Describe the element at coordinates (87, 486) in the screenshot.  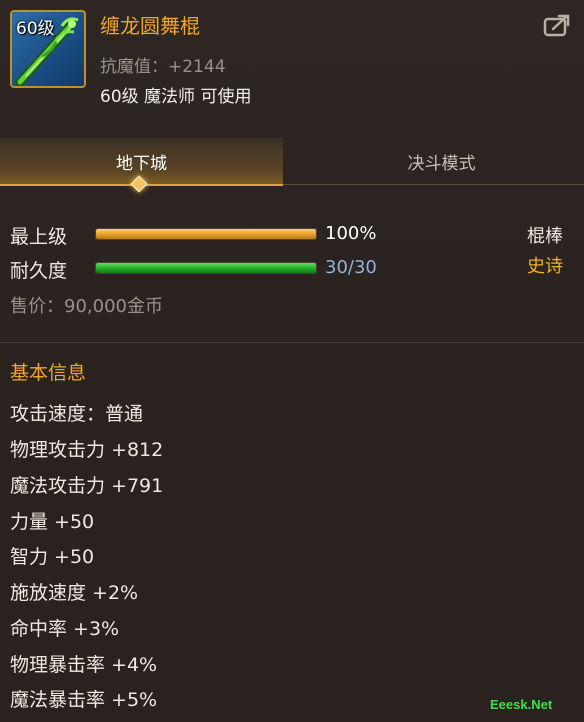
I see `stat-line: 魔法攻击力 +791` at that location.